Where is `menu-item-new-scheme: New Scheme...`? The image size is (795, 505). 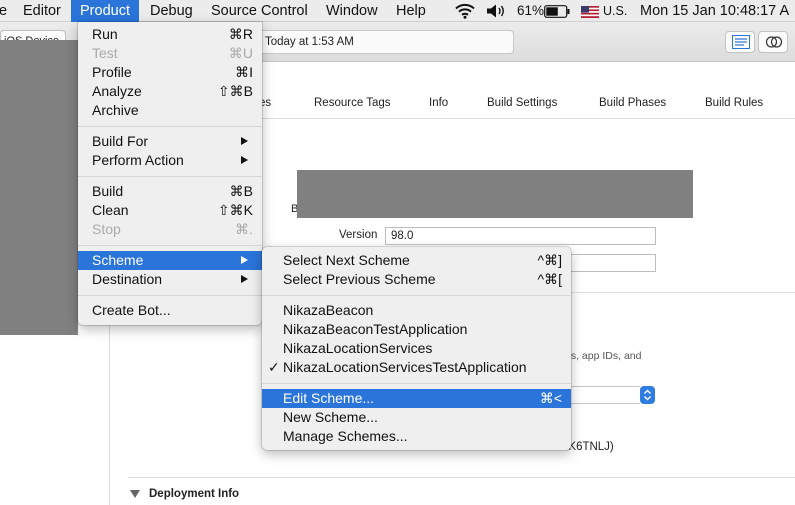
menu-item-new-scheme: New Scheme... is located at coordinates (416, 417).